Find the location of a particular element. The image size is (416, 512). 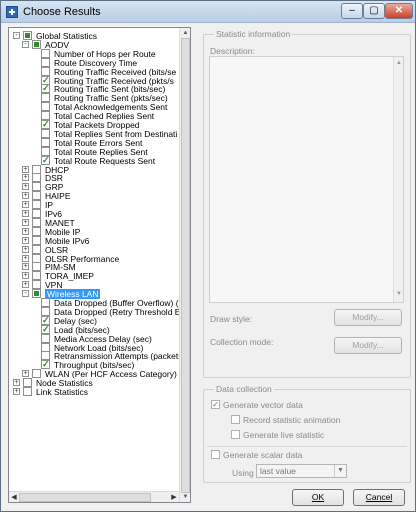

horizontal-scroll-thumb is located at coordinates (85, 497).